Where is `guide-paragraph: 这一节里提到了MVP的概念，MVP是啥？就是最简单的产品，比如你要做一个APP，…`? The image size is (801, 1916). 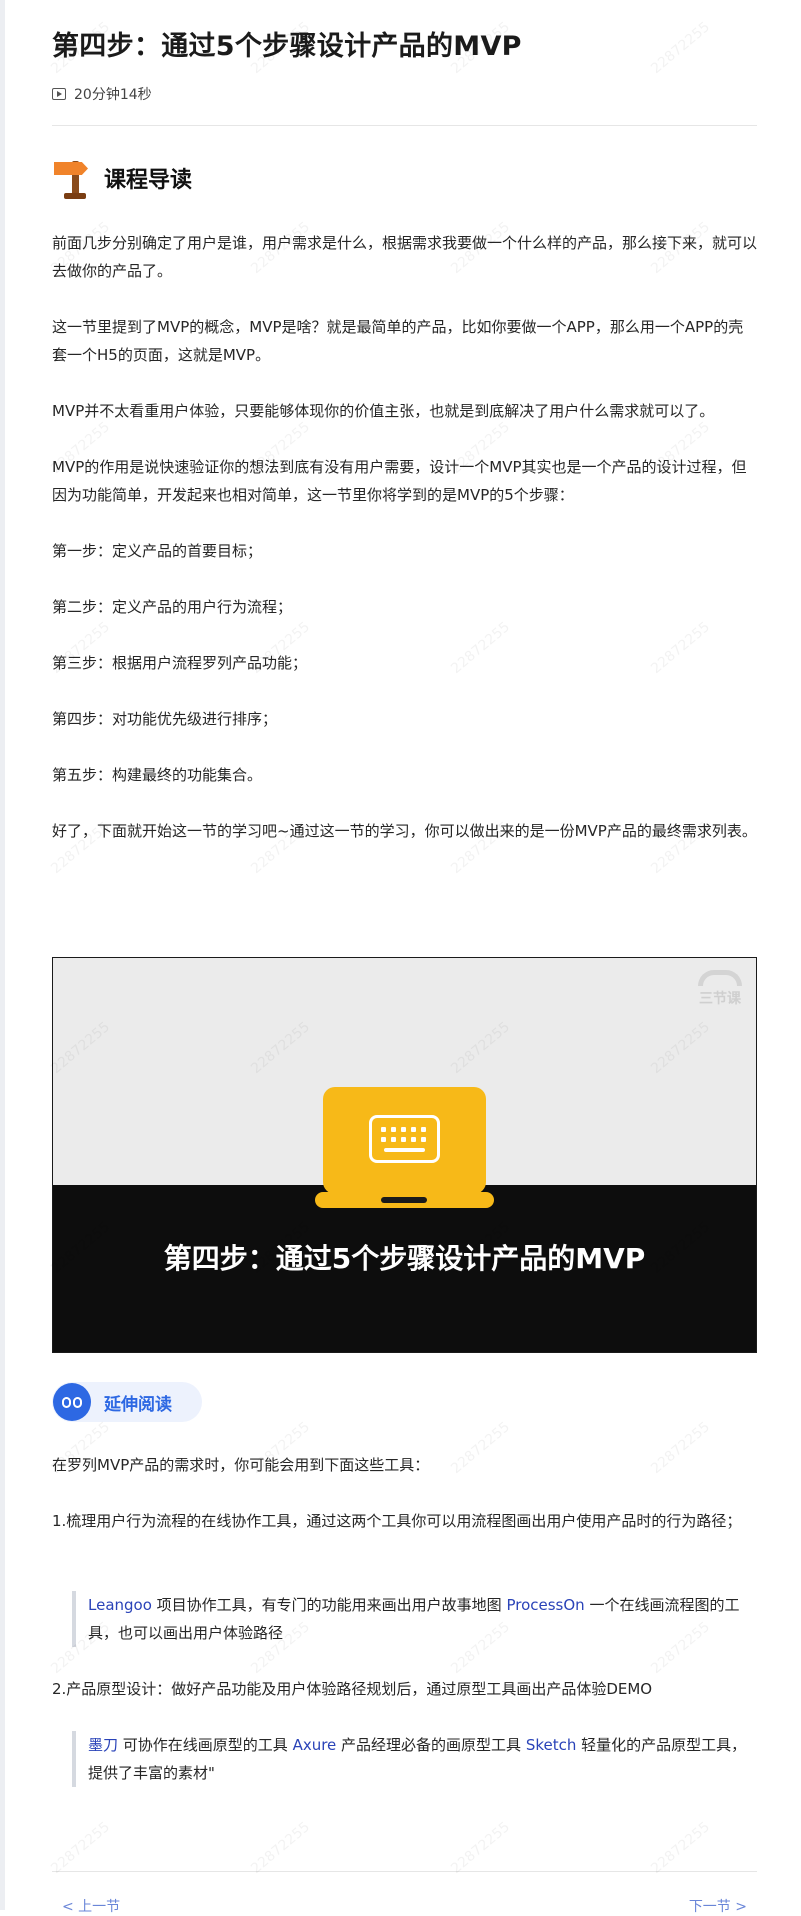
guide-paragraph: 这一节里提到了MVP的概念，MVP是啥？就是最简单的产品，比如你要做一个APP，… is located at coordinates (398, 341).